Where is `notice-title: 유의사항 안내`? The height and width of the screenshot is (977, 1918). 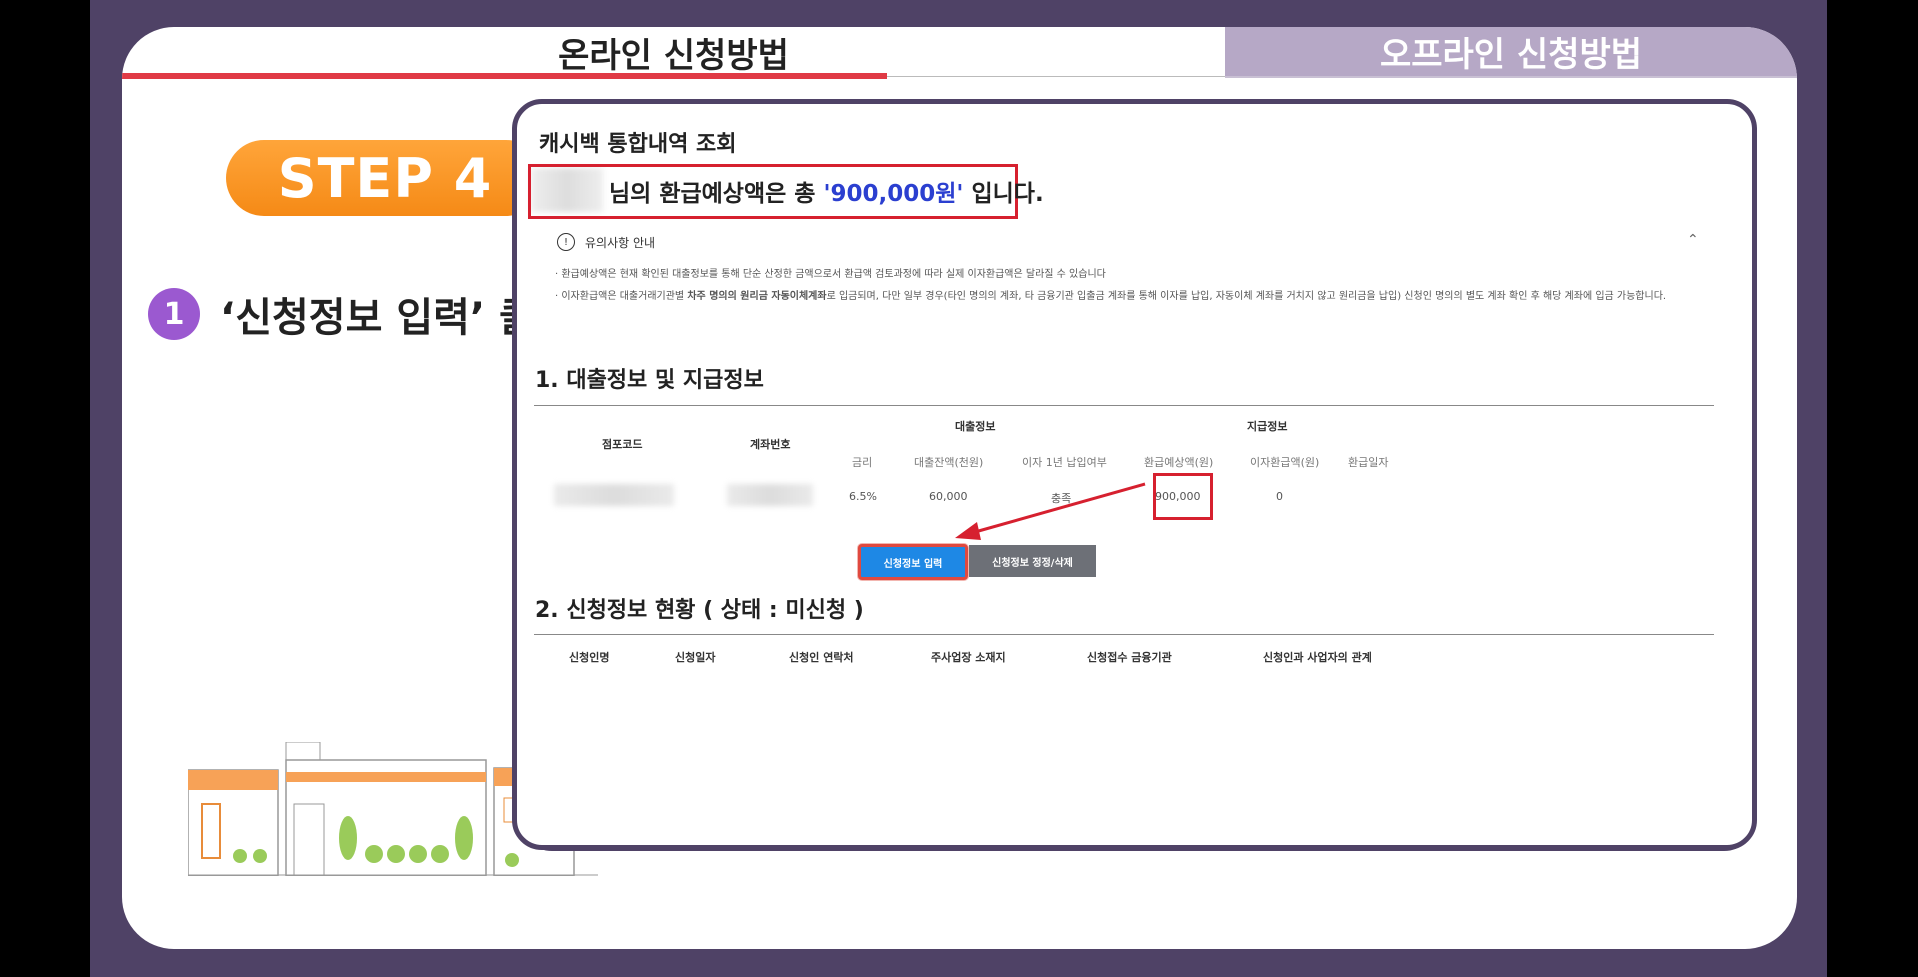 notice-title: 유의사항 안내 is located at coordinates (620, 242).